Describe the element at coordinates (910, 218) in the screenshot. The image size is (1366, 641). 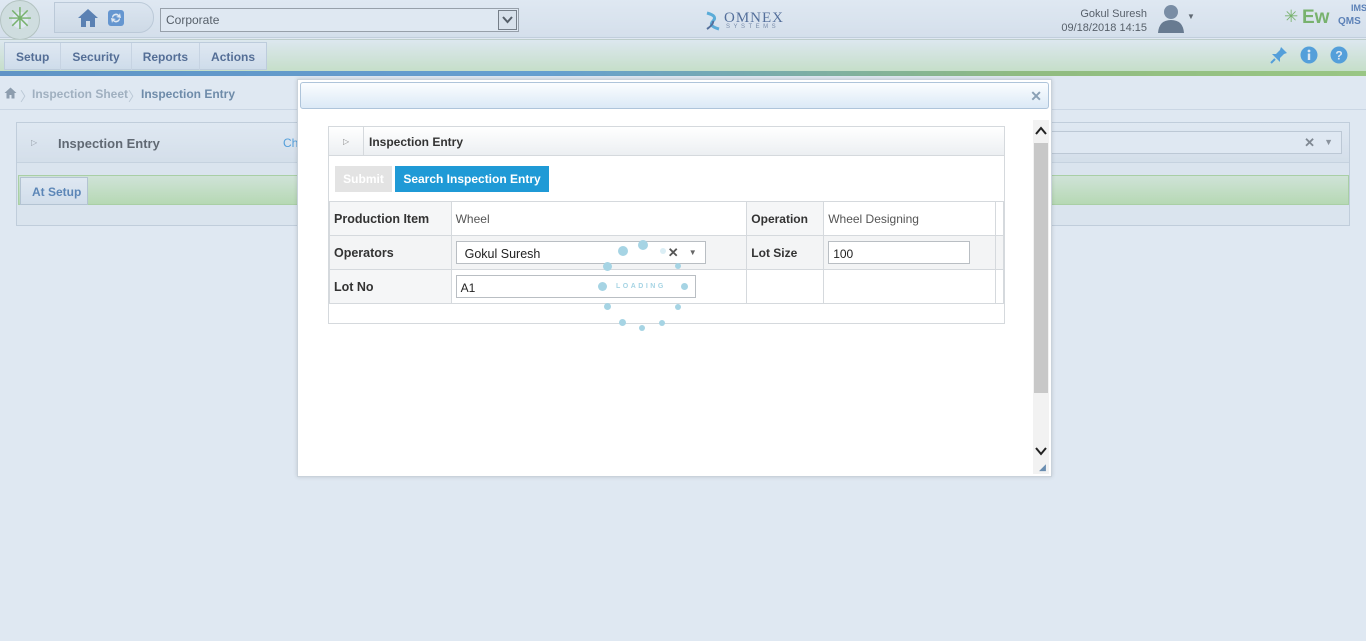
I see `operation-value: Wheel Designing` at that location.